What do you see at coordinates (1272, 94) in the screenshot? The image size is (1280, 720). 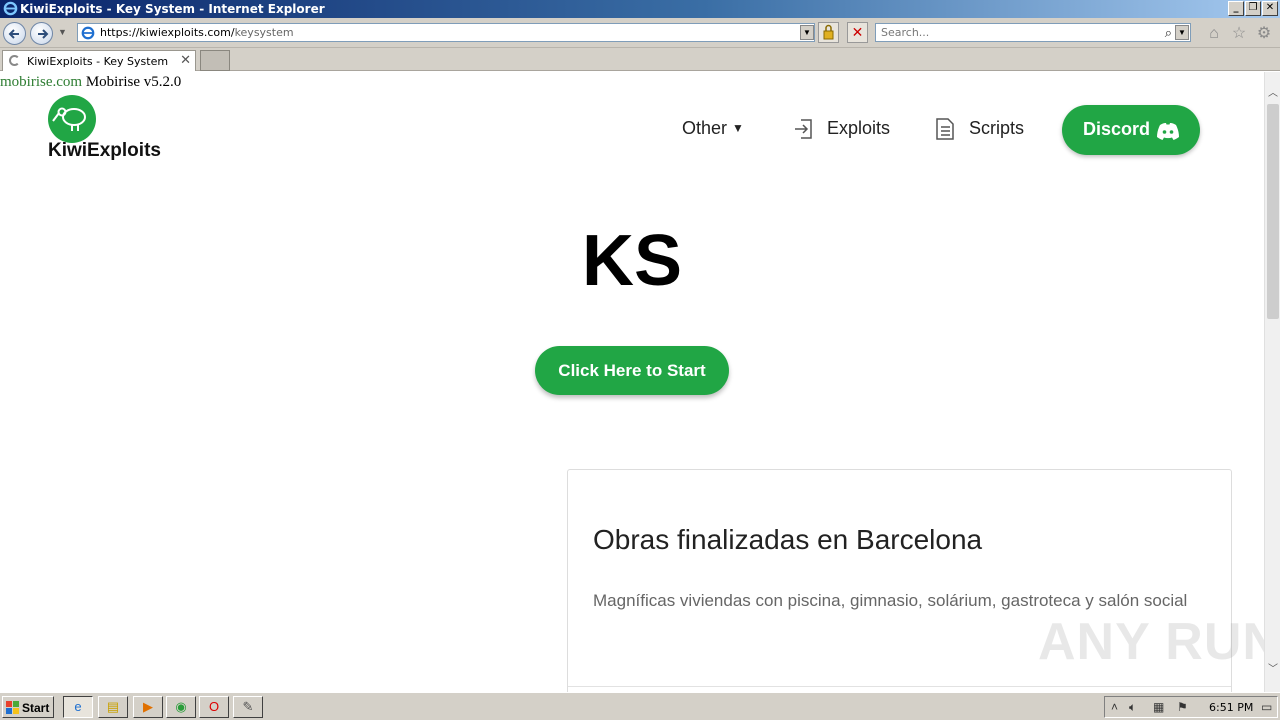 I see `scroll-up-icon: ︿` at bounding box center [1272, 94].